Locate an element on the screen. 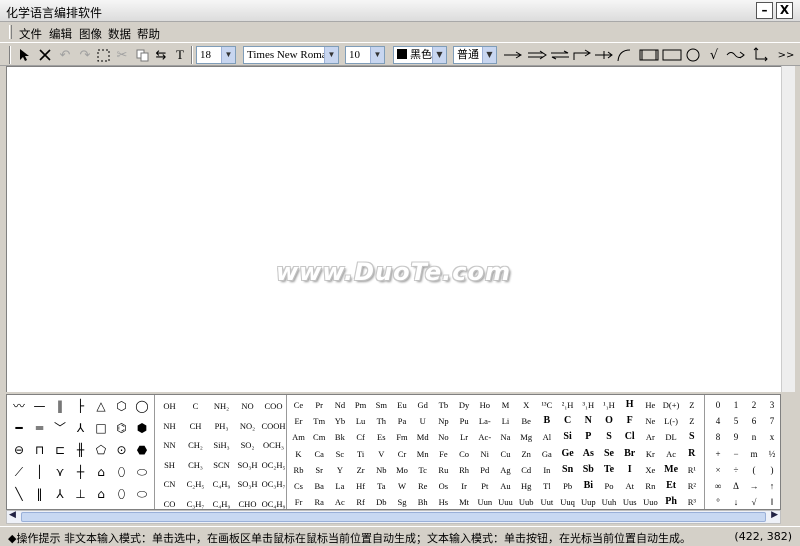 This screenshot has width=800, height=546. formula-button: NH₂ is located at coordinates (221, 406).